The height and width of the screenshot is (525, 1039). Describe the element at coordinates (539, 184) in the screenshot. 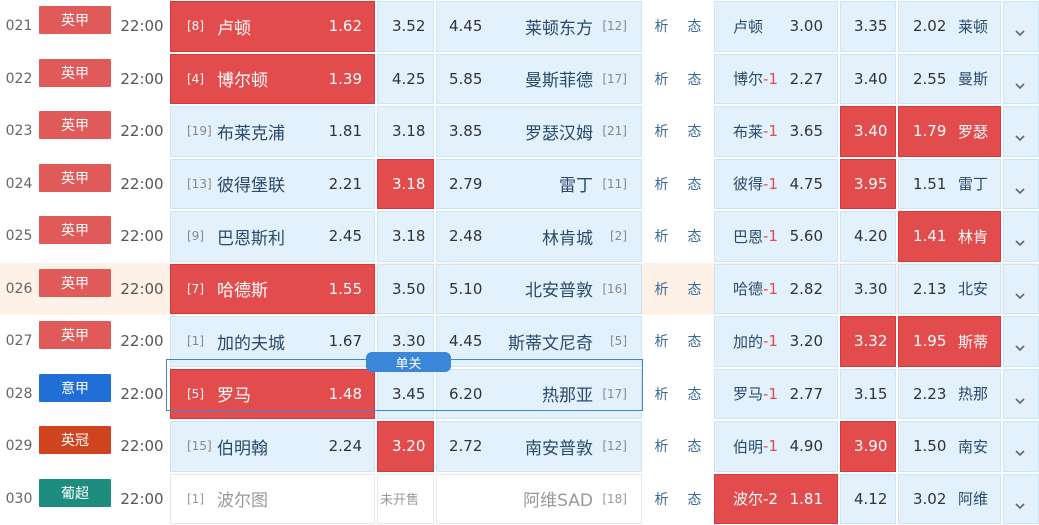

I see `away-win-cell: 2.79雷丁[11]` at that location.